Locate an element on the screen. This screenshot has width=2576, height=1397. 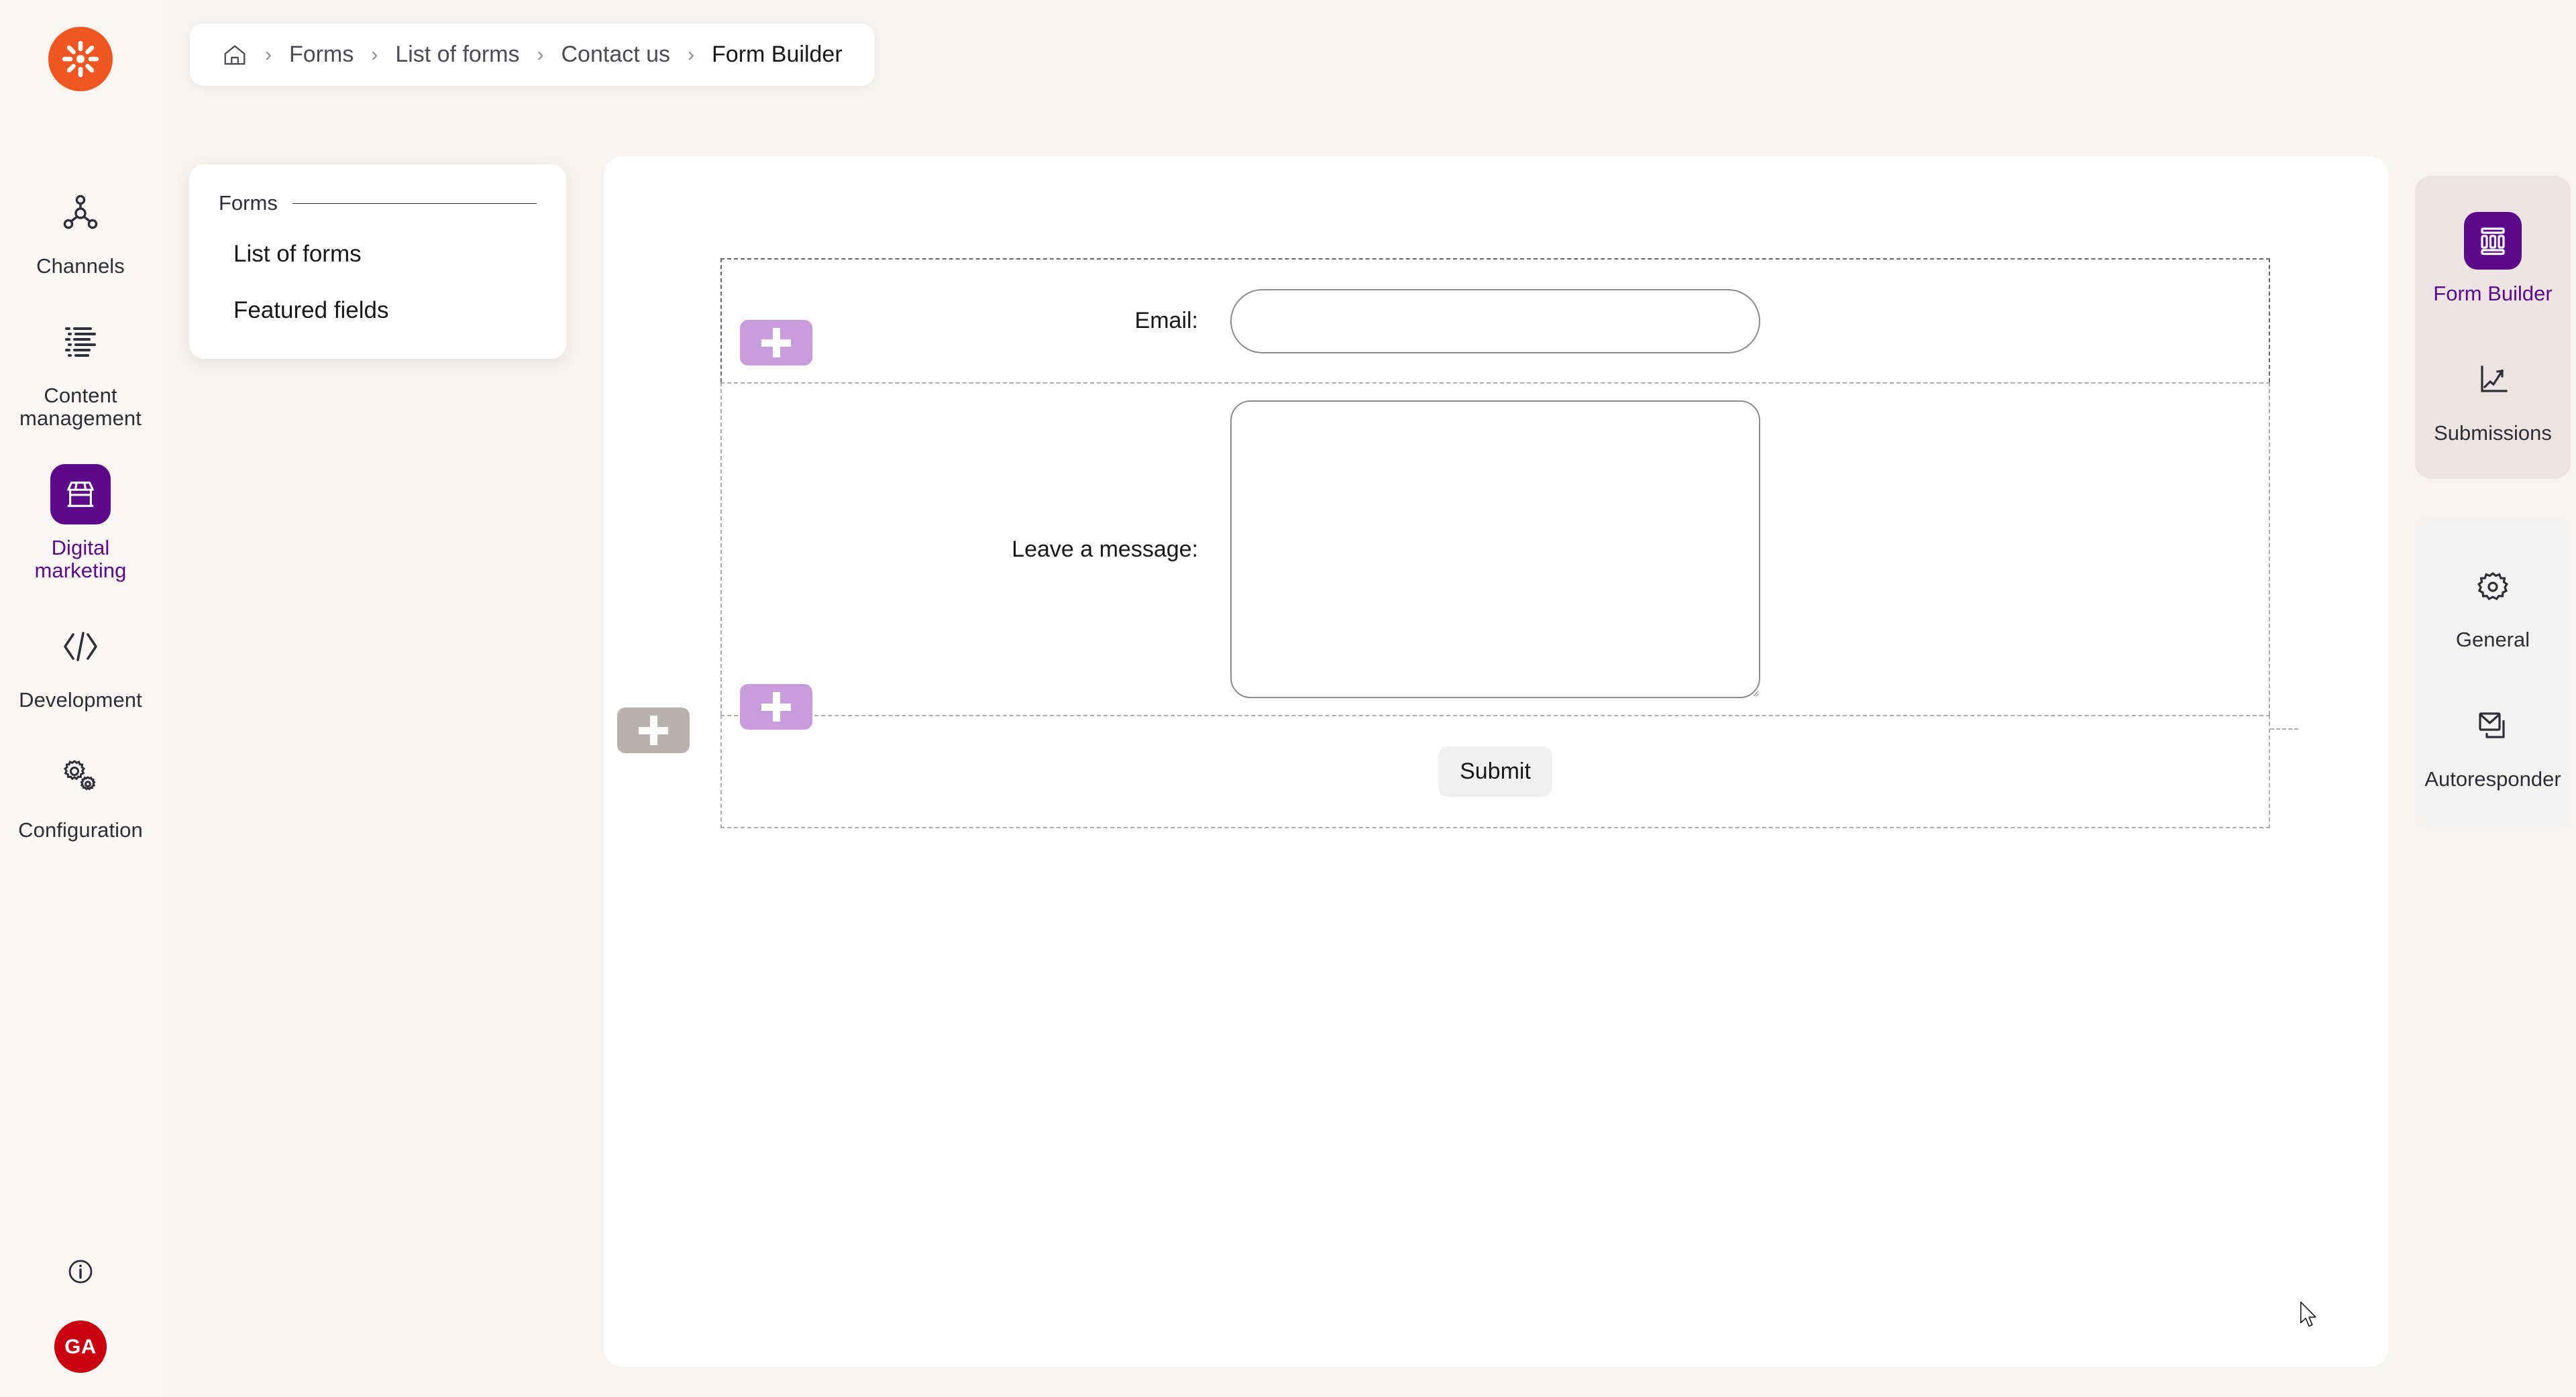
breadcrumb-item-form-builder: Form Builder is located at coordinates (777, 55).